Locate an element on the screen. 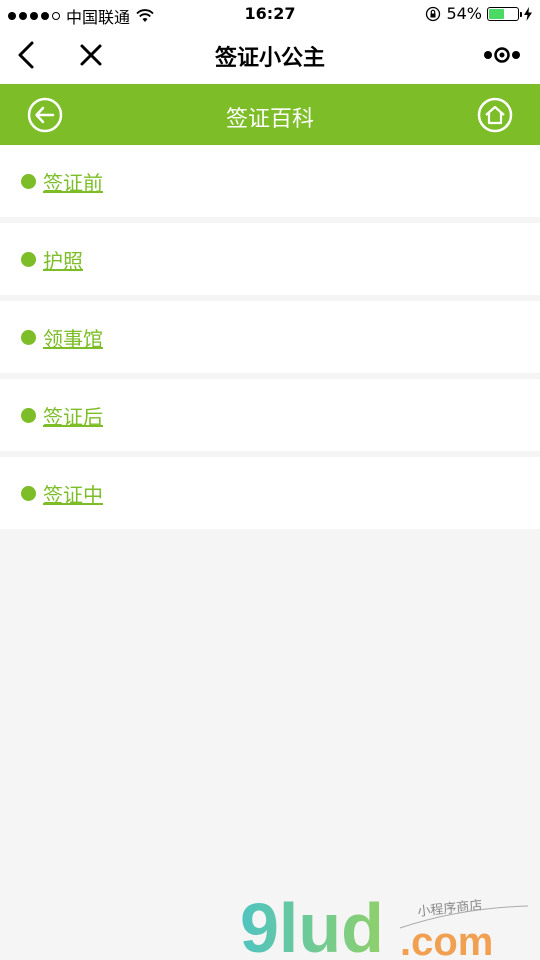 This screenshot has width=540, height=960. battery-icon is located at coordinates (504, 13).